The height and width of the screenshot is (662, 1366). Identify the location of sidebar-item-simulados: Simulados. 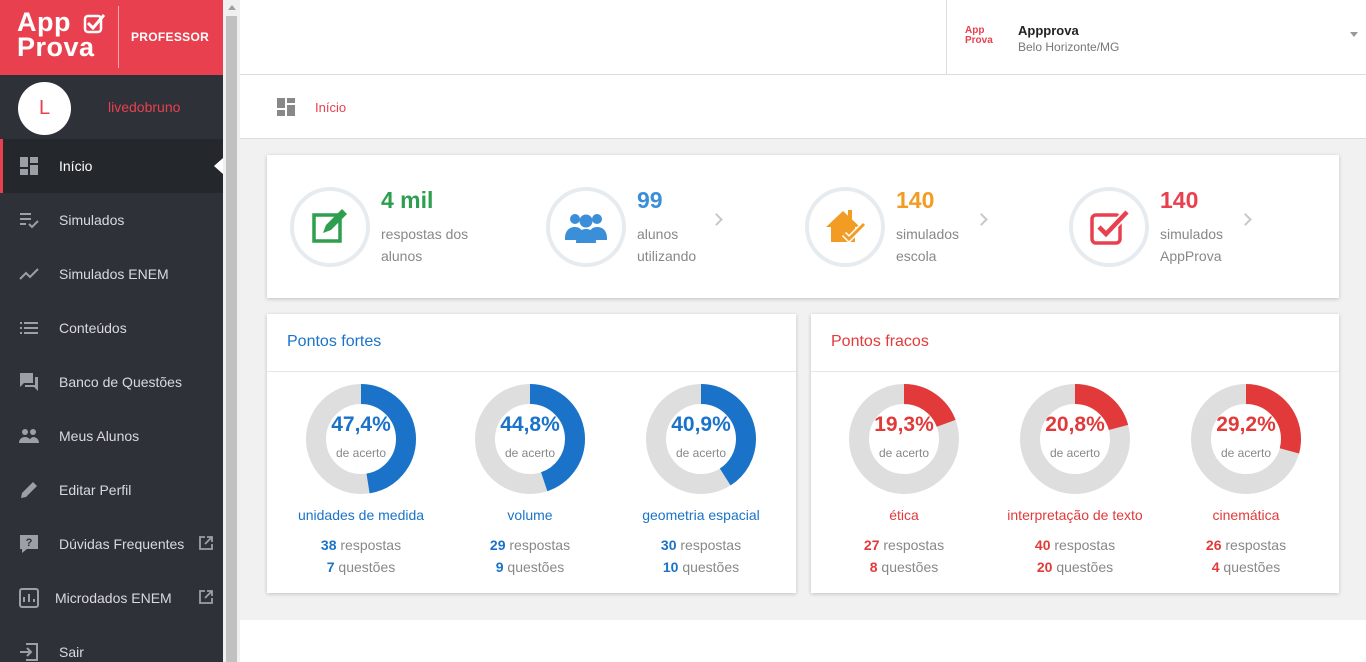
(111, 220).